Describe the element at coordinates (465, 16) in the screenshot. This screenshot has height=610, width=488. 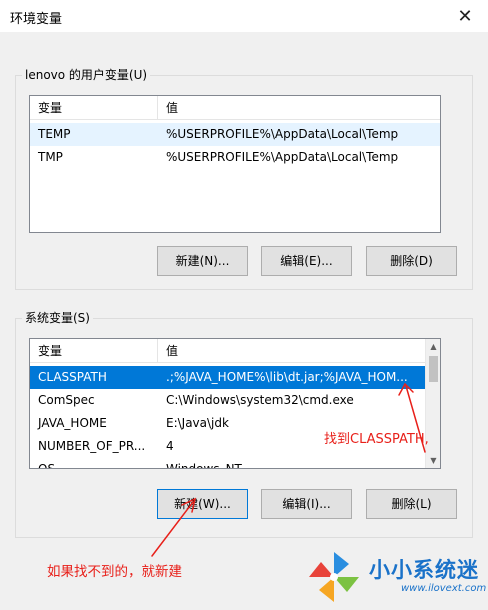
I see `close-icon: ✕` at that location.